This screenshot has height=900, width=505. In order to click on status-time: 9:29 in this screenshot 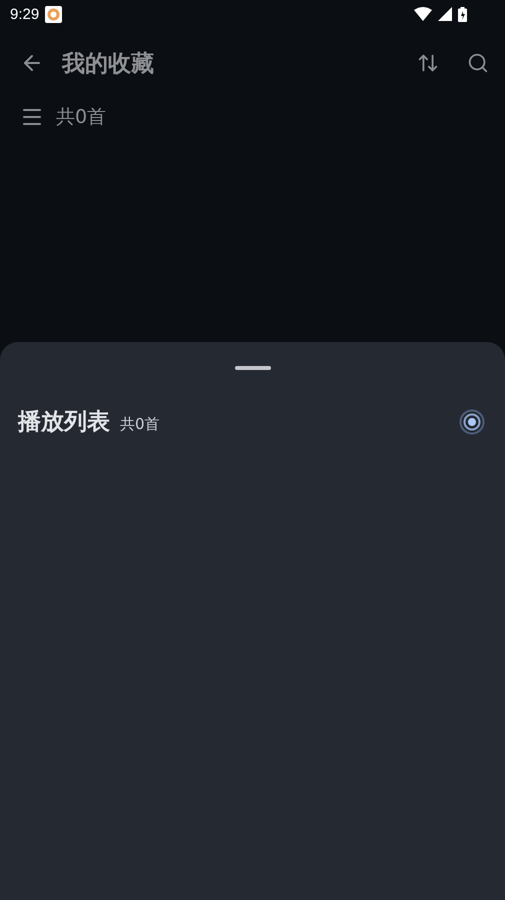, I will do `click(25, 14)`.